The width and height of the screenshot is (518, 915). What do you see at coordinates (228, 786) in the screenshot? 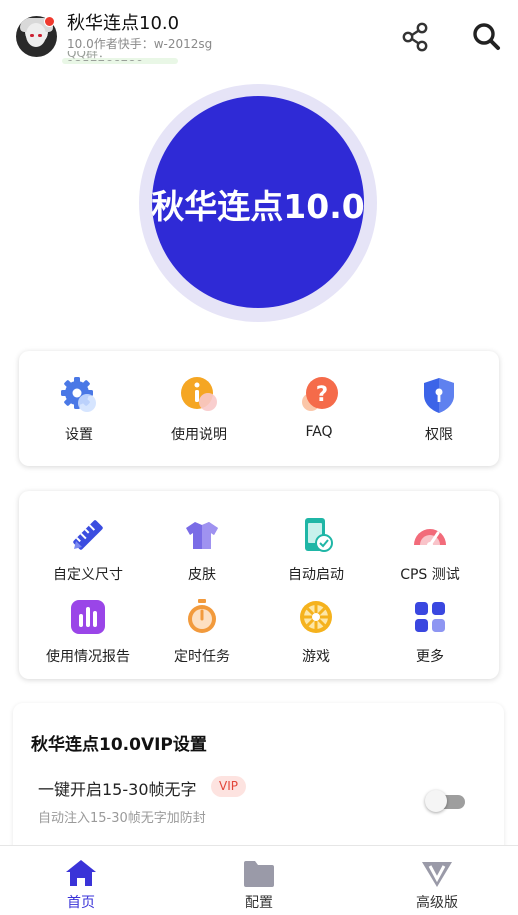
I see `vip-badge: VIP` at bounding box center [228, 786].